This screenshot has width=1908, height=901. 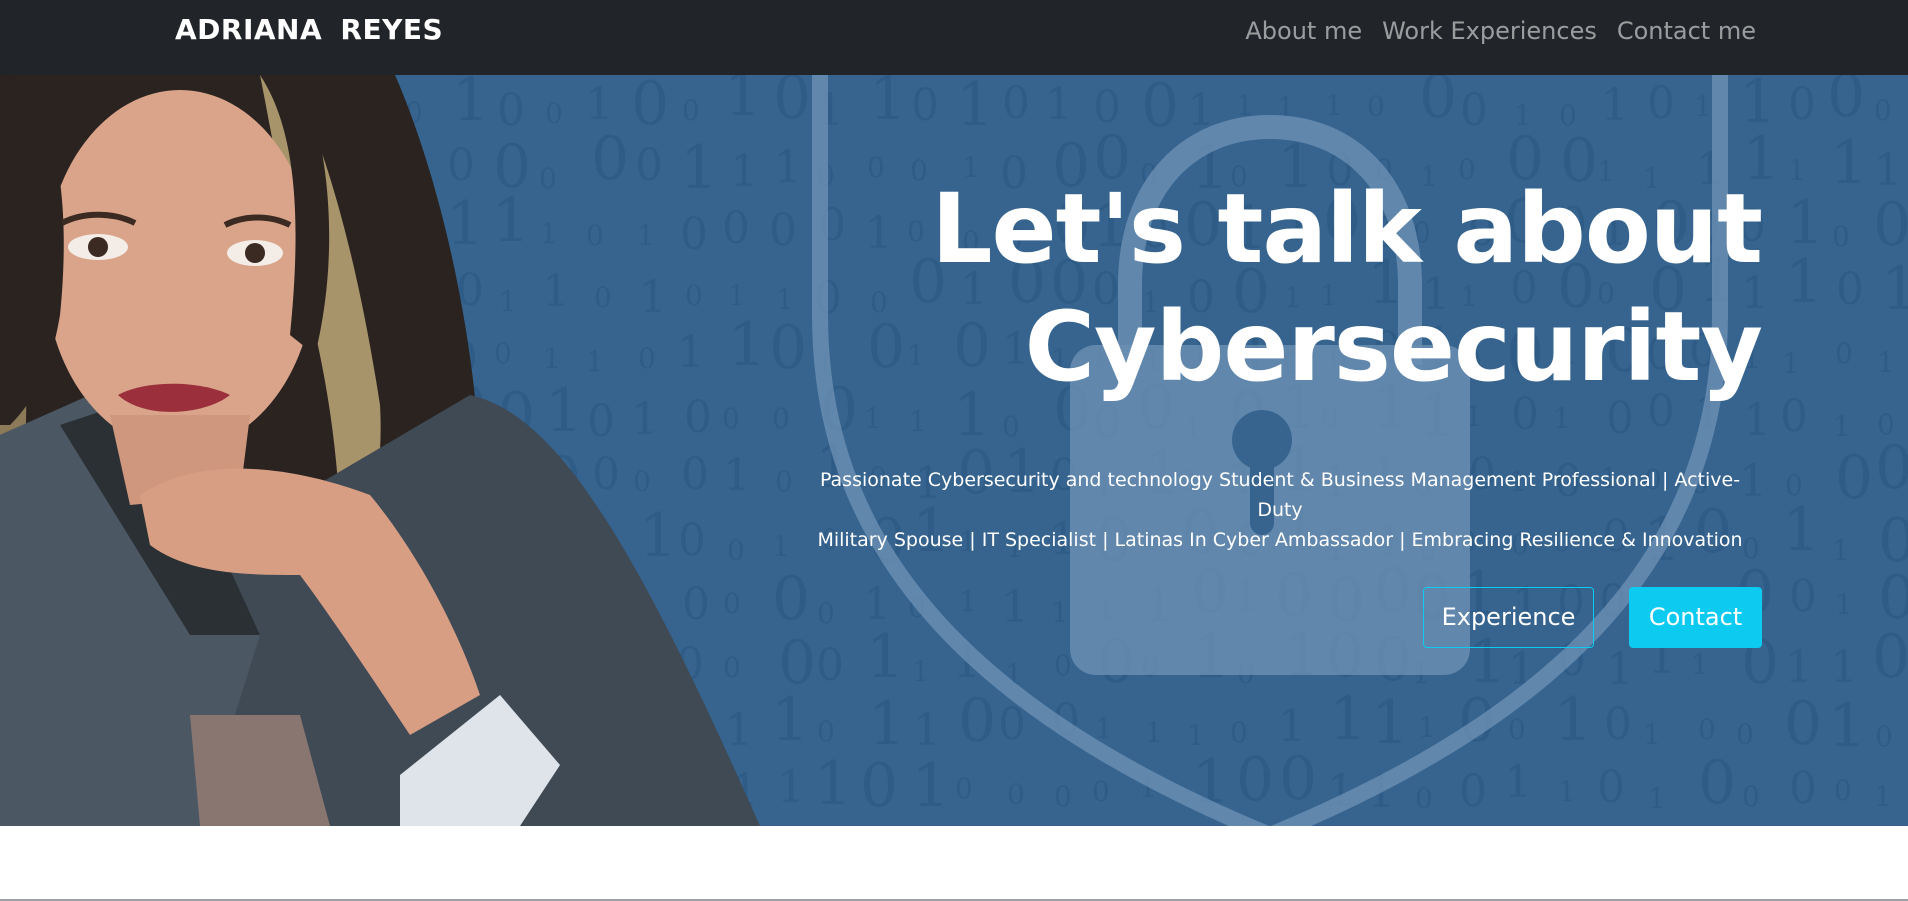 I want to click on hero-title: Let's talk about Cybersecurity, so click(x=1312, y=288).